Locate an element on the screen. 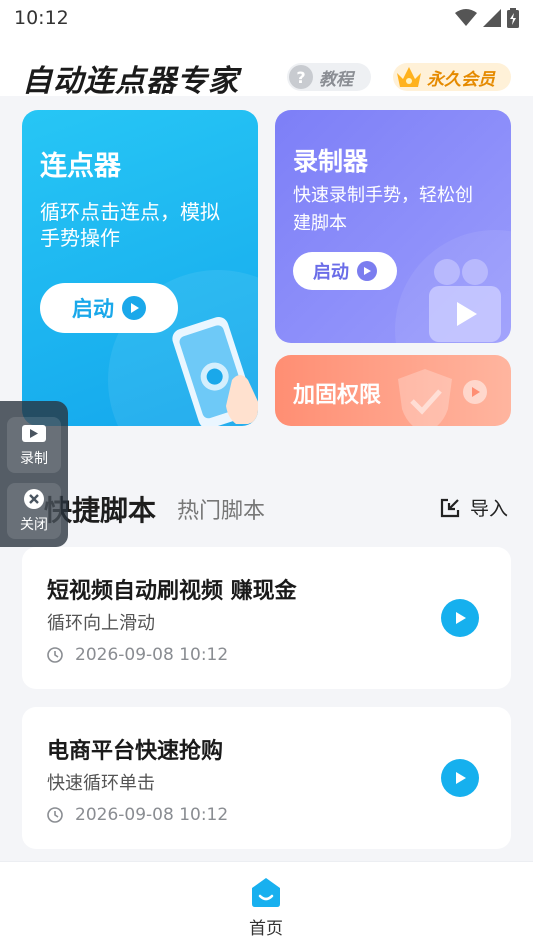  nav-home-label: 首页 is located at coordinates (266, 929).